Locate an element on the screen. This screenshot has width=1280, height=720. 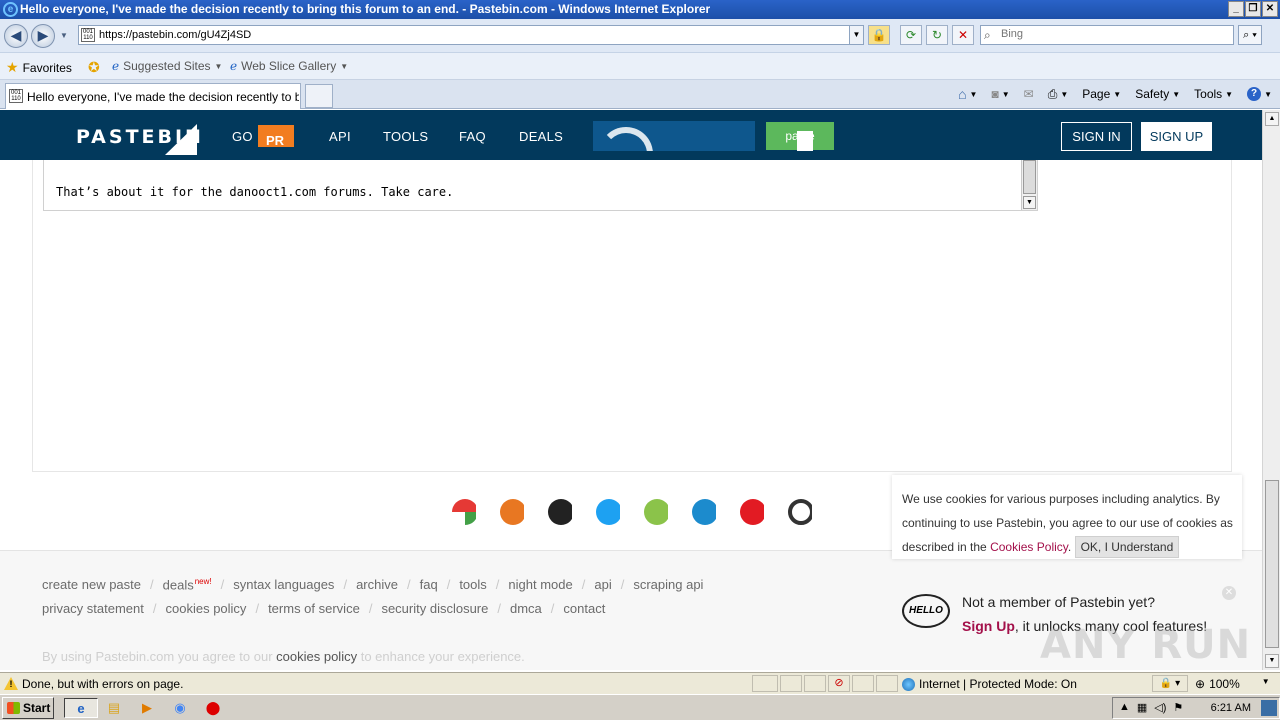
help-menu: ? ▼ is located at coordinates (1259, 94).